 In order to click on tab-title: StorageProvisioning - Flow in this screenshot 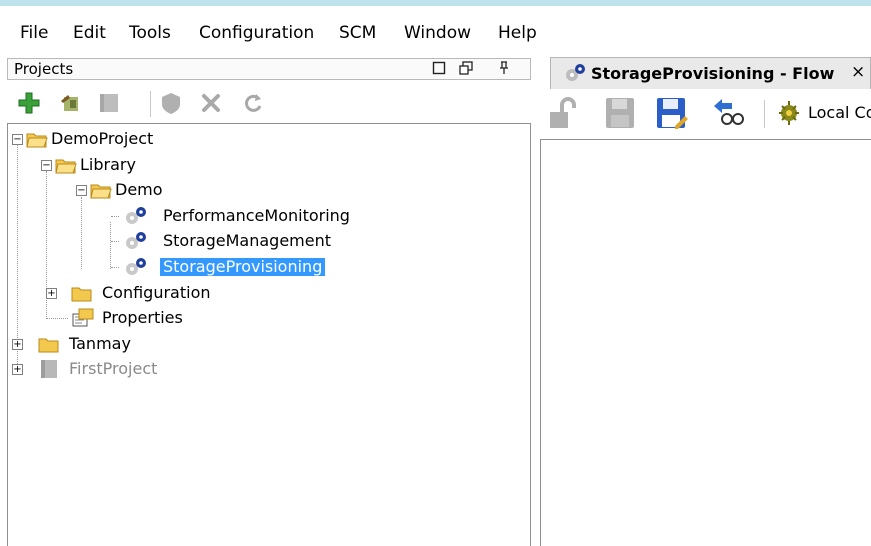, I will do `click(713, 73)`.